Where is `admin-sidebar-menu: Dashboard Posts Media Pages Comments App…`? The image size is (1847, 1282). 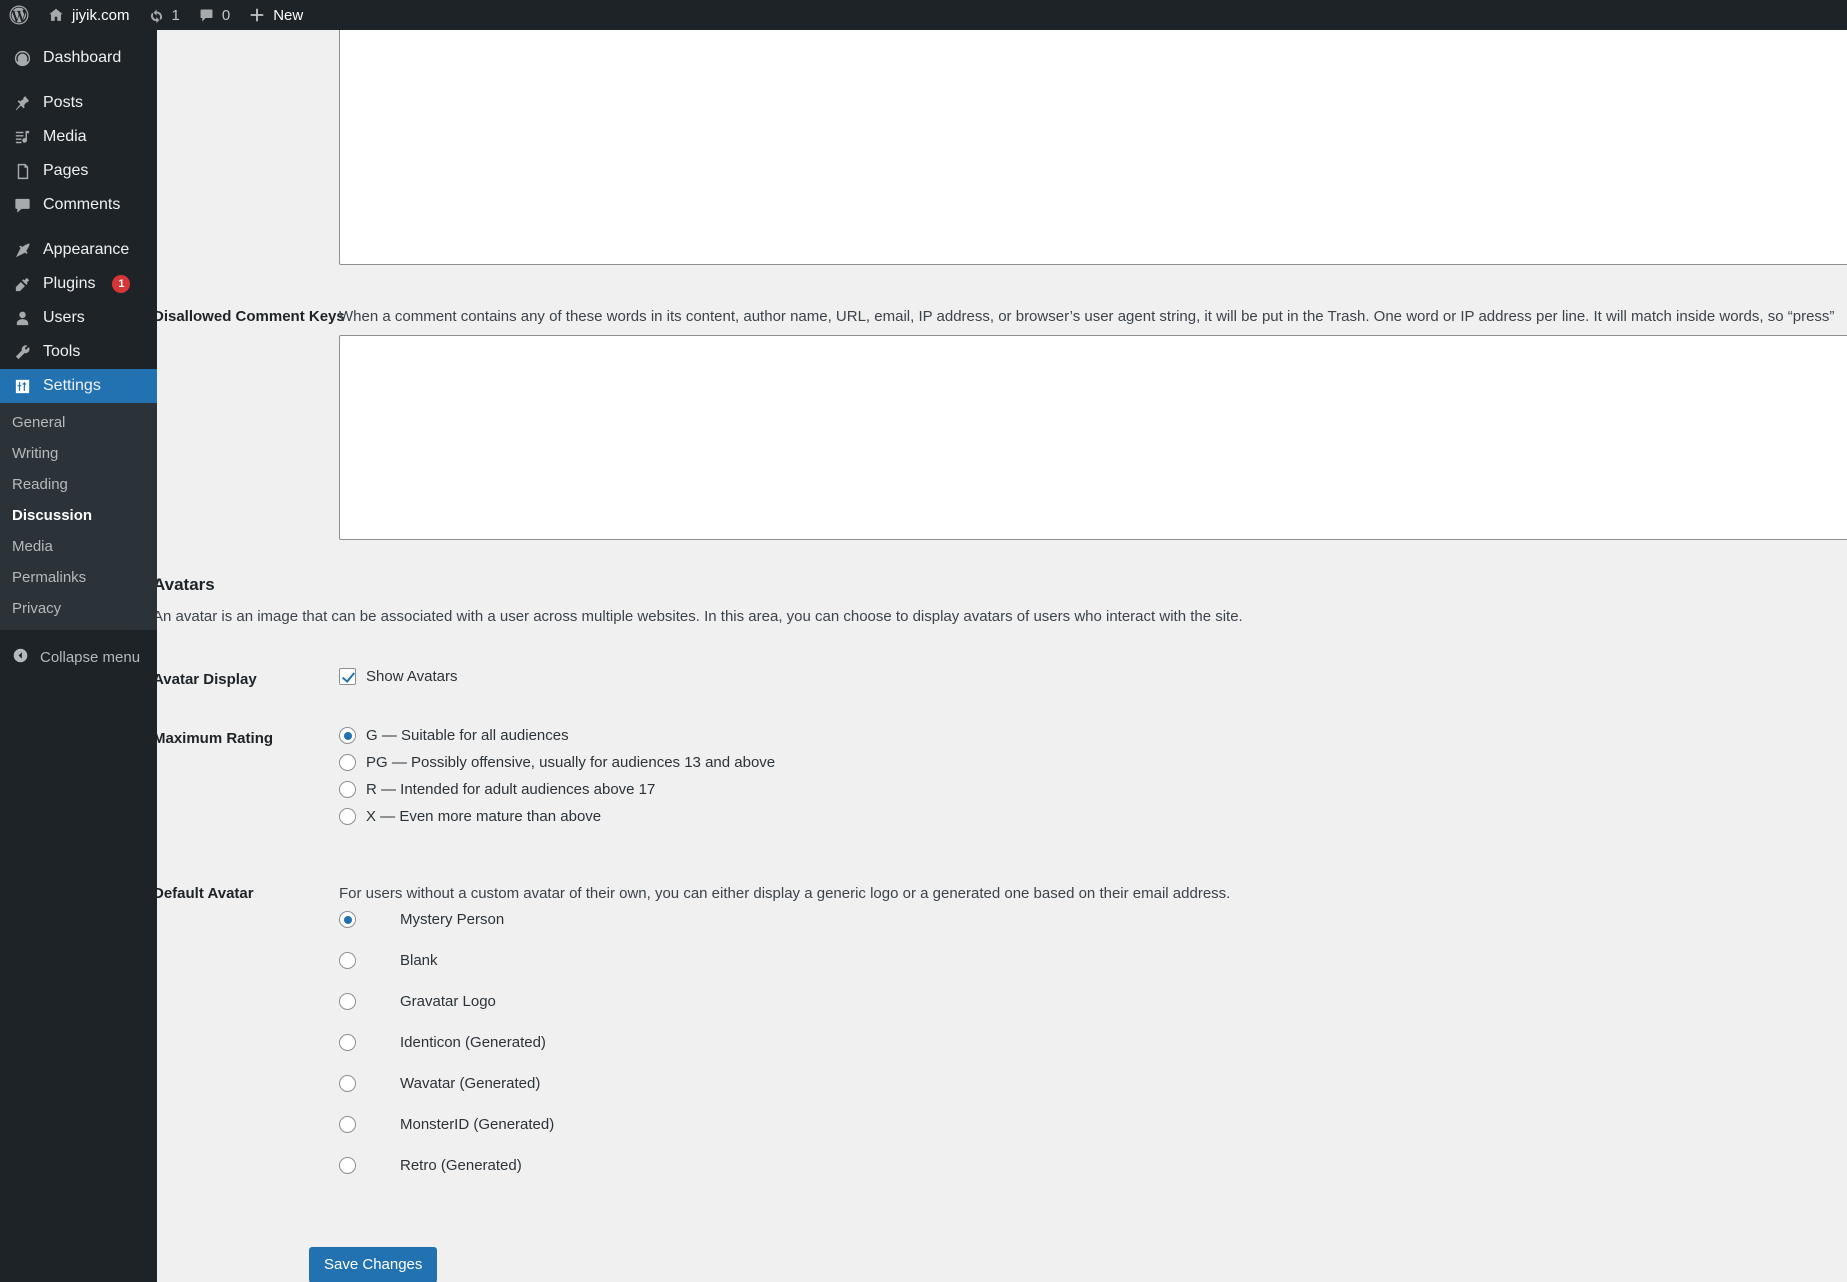 admin-sidebar-menu: Dashboard Posts Media Pages Comments App… is located at coordinates (82, 656).